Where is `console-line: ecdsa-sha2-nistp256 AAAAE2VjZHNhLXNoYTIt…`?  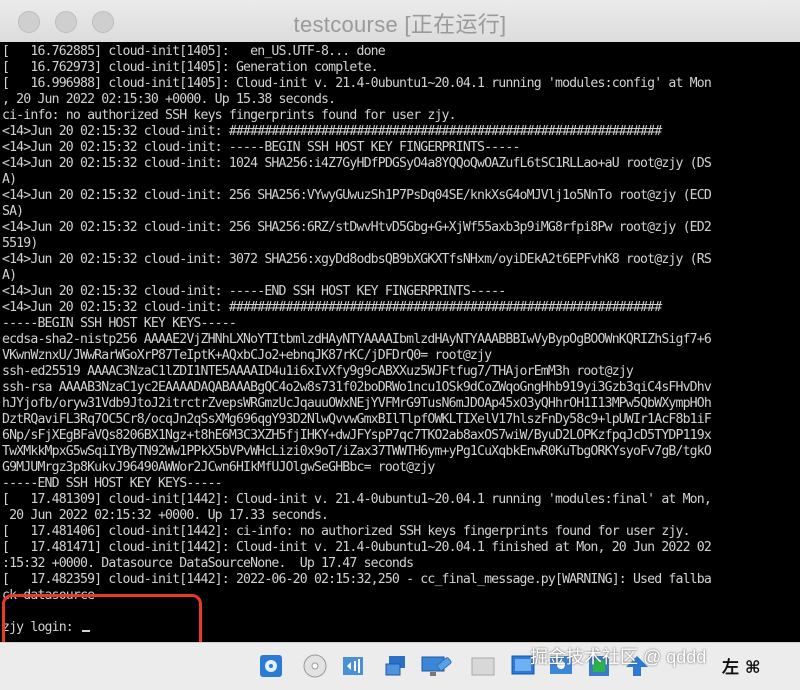 console-line: ecdsa-sha2-nistp256 AAAAE2VjZHNhLXNoYTIt… is located at coordinates (357, 339).